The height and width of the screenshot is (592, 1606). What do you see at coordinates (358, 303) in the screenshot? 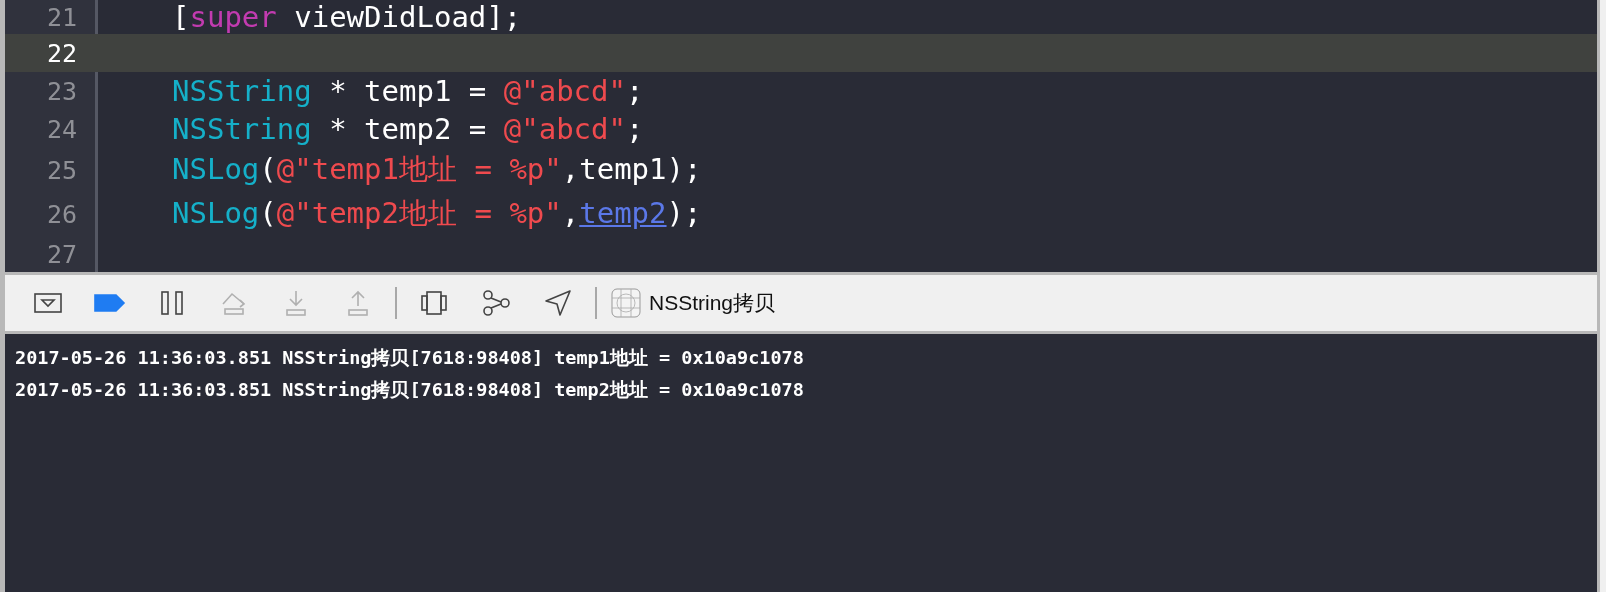
I see `step-out-icon` at bounding box center [358, 303].